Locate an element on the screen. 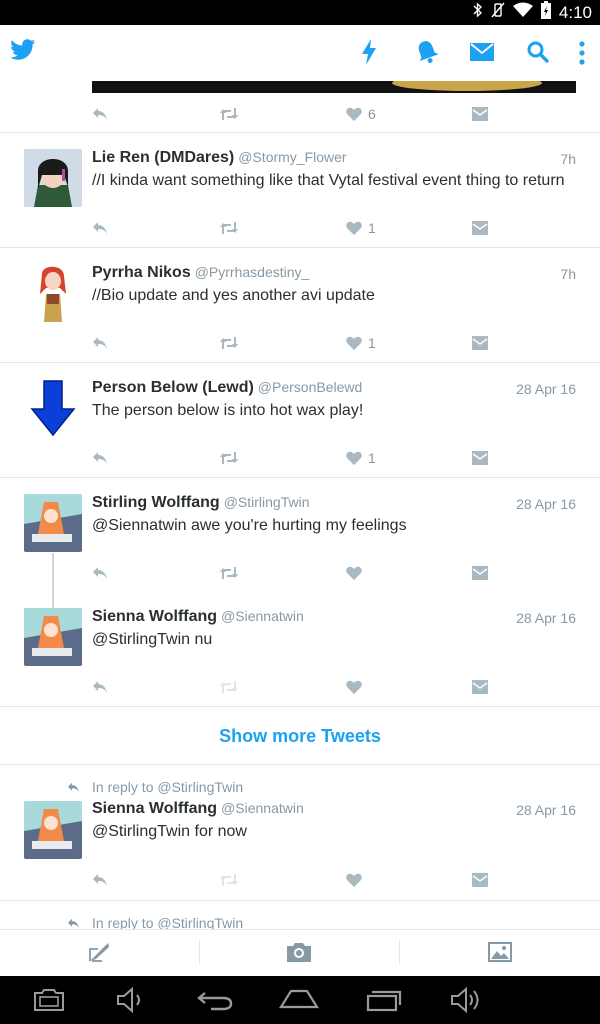  camera-icon is located at coordinates (299, 952).